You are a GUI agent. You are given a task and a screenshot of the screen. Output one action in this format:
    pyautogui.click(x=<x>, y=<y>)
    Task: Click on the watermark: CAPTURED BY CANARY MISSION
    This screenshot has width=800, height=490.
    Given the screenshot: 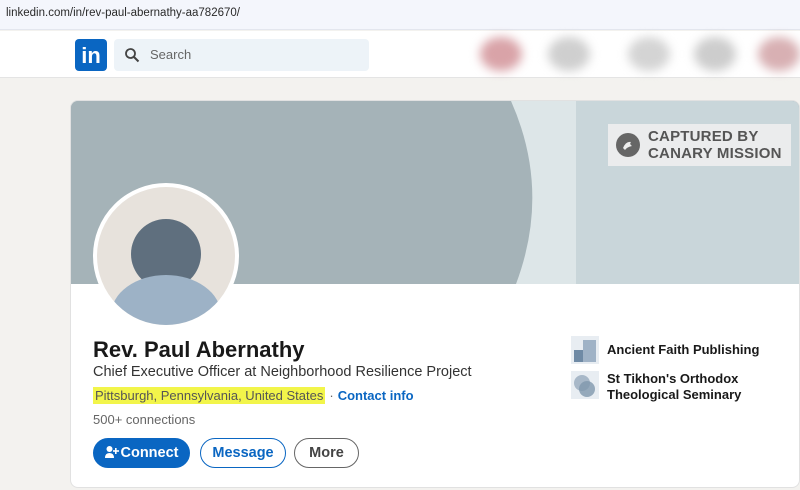 What is the action you would take?
    pyautogui.click(x=699, y=145)
    